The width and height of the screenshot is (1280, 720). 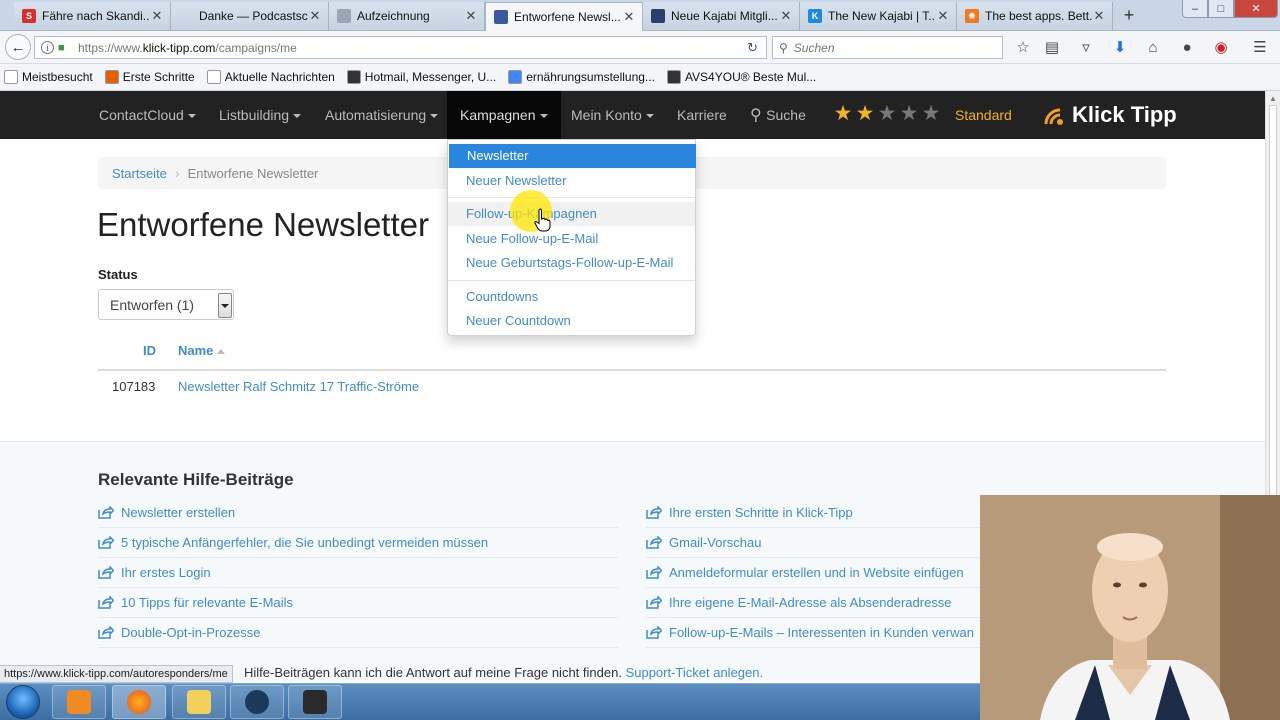 I want to click on minimize-button: –, so click(x=1195, y=9).